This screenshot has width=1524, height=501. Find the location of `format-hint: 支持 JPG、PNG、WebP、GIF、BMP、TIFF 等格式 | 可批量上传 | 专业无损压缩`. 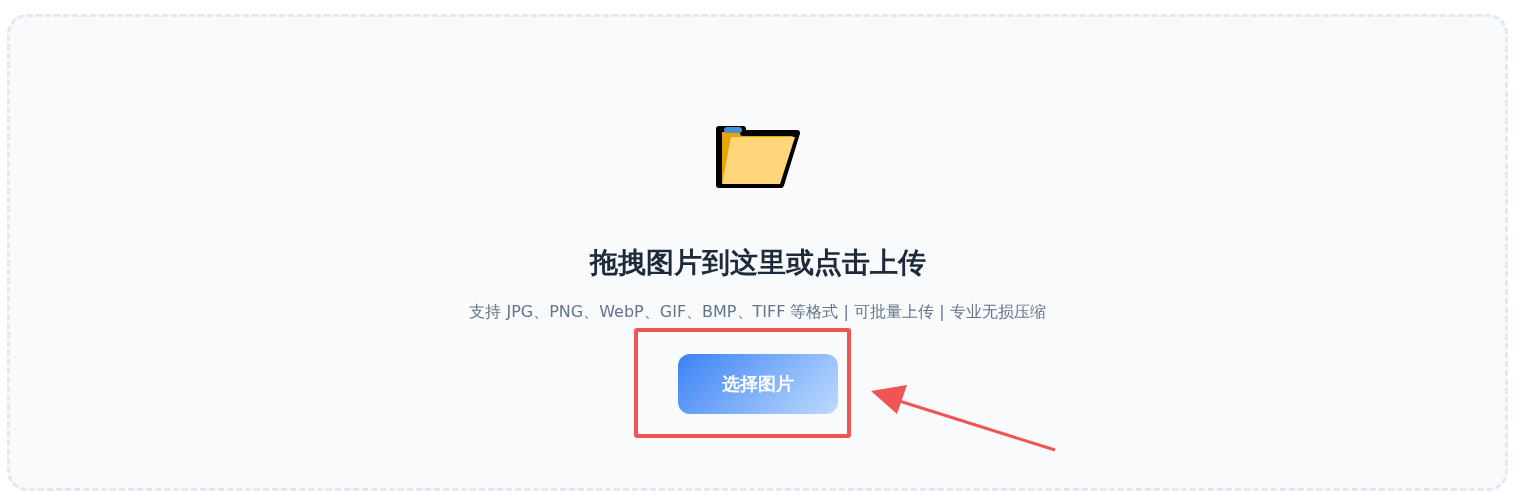

format-hint: 支持 JPG、PNG、WebP、GIF、BMP、TIFF 等格式 | 可批量上传 | 专业无损压缩 is located at coordinates (757, 312).